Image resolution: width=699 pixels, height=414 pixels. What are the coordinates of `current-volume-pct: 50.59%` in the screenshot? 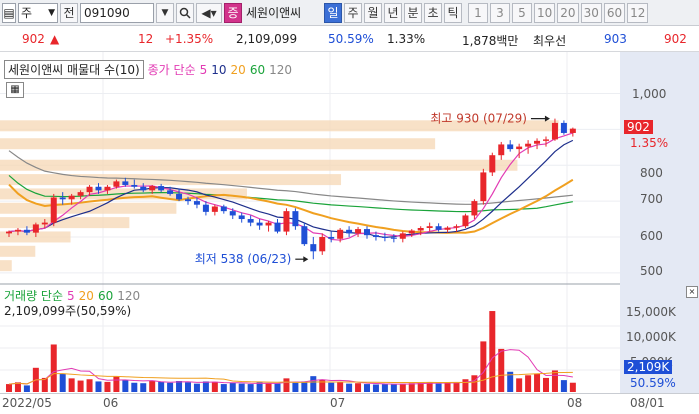 It's located at (653, 383).